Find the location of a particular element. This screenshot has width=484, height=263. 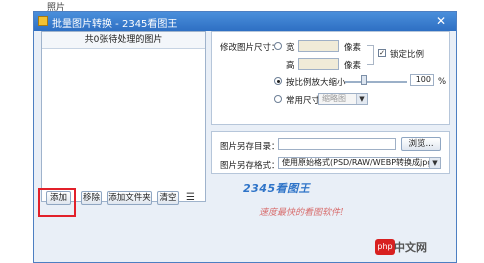

site-watermark: 中文网 is located at coordinates (410, 247).